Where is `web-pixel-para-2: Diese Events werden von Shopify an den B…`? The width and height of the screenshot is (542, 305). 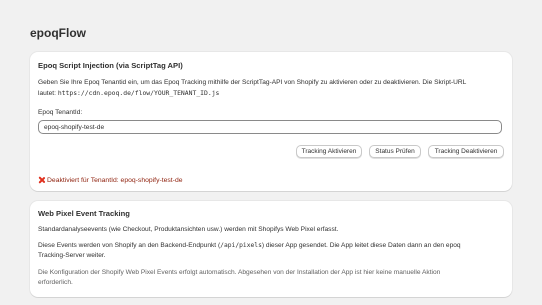
web-pixel-para-2: Diese Events werden von Shopify an den B… is located at coordinates (271, 251).